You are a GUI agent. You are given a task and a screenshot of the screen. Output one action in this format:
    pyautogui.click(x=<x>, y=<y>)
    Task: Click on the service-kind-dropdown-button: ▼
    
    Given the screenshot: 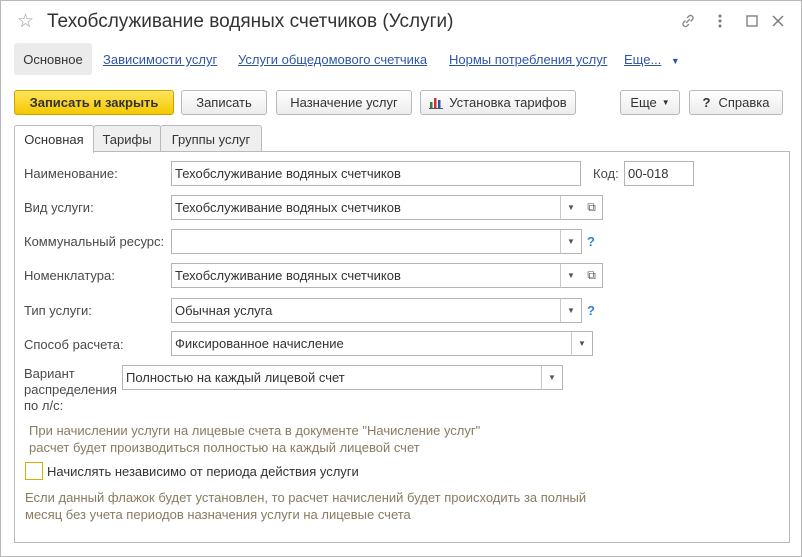 What is the action you would take?
    pyautogui.click(x=571, y=207)
    